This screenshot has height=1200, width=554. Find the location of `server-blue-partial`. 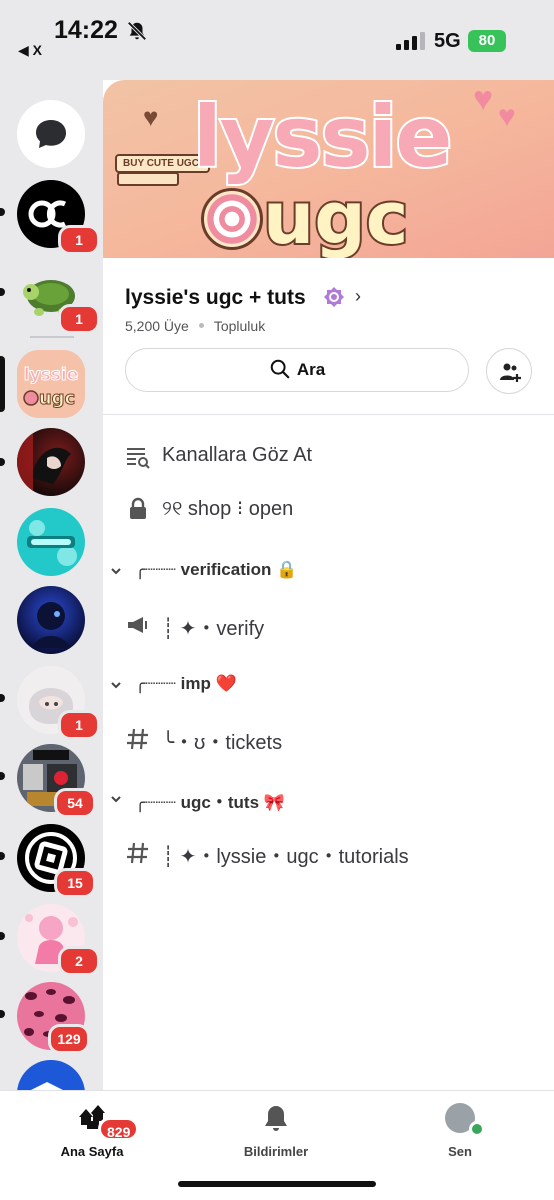

server-blue-partial is located at coordinates (51, 1075).